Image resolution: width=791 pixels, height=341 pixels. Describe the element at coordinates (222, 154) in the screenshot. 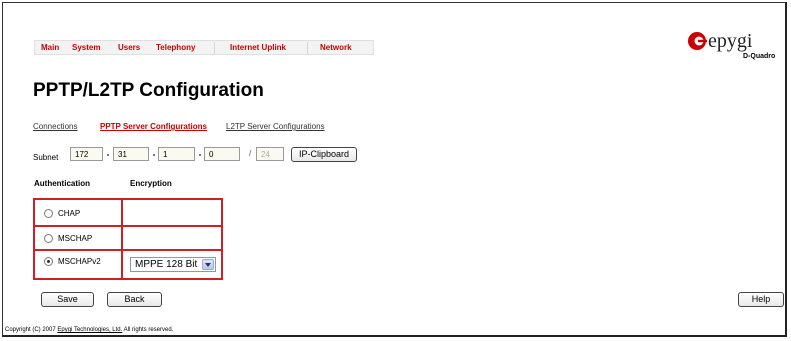

I see `subnet-octet-4: 0` at that location.